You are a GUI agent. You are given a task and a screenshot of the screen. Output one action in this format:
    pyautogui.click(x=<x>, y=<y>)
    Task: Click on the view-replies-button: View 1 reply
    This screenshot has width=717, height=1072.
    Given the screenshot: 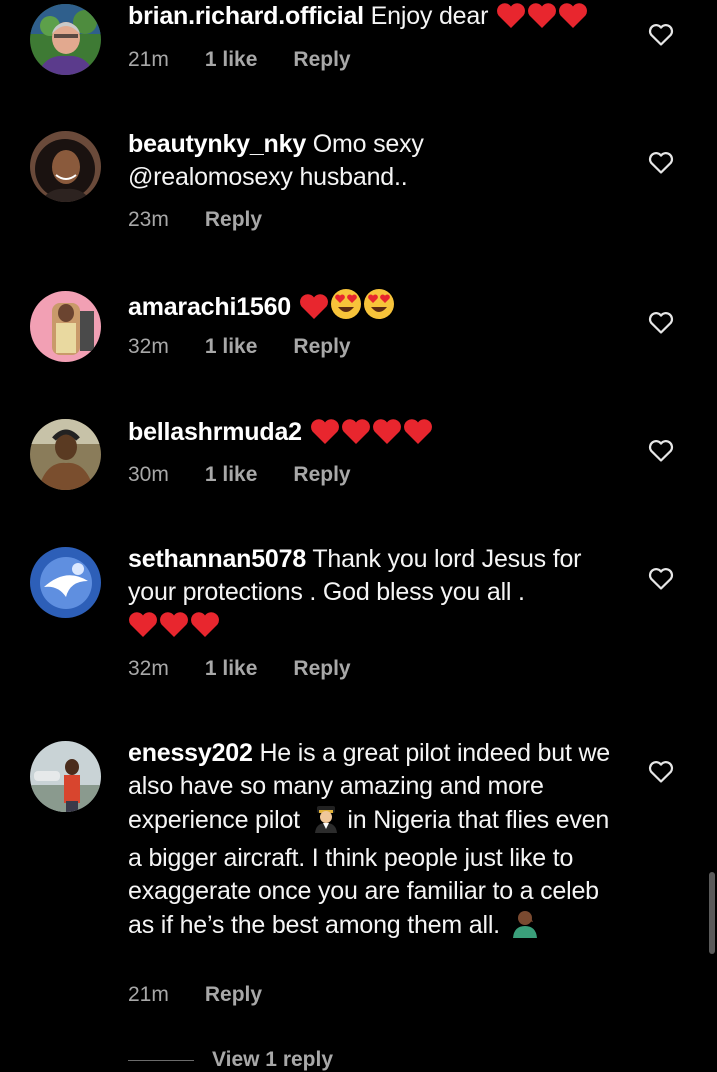 What is the action you would take?
    pyautogui.click(x=230, y=1060)
    